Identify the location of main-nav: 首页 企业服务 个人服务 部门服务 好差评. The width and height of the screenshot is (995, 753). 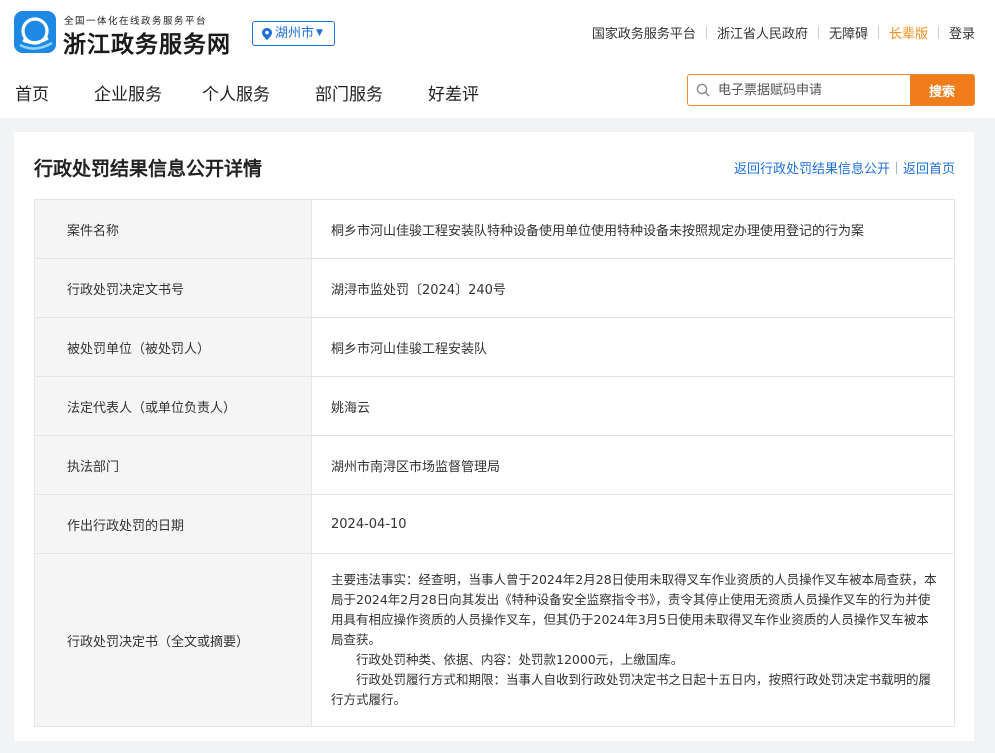
(247, 92).